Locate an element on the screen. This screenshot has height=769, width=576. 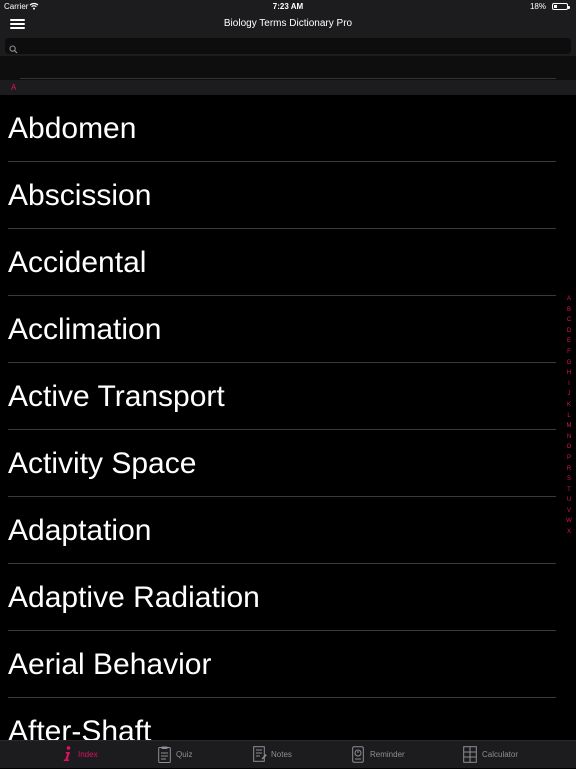
list-item: Aerial Behavior is located at coordinates (288, 664).